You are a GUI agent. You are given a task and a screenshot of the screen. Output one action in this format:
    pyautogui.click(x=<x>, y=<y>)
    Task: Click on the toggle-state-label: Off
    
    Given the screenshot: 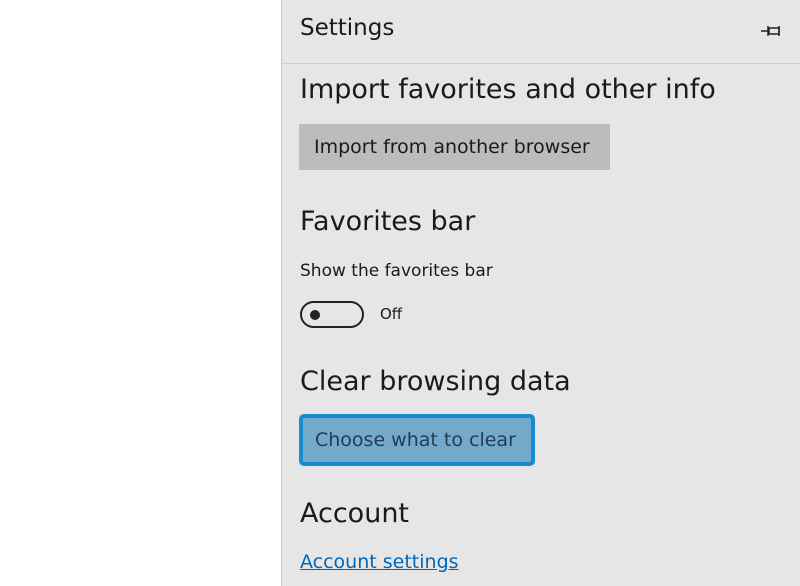 What is the action you would take?
    pyautogui.click(x=391, y=314)
    